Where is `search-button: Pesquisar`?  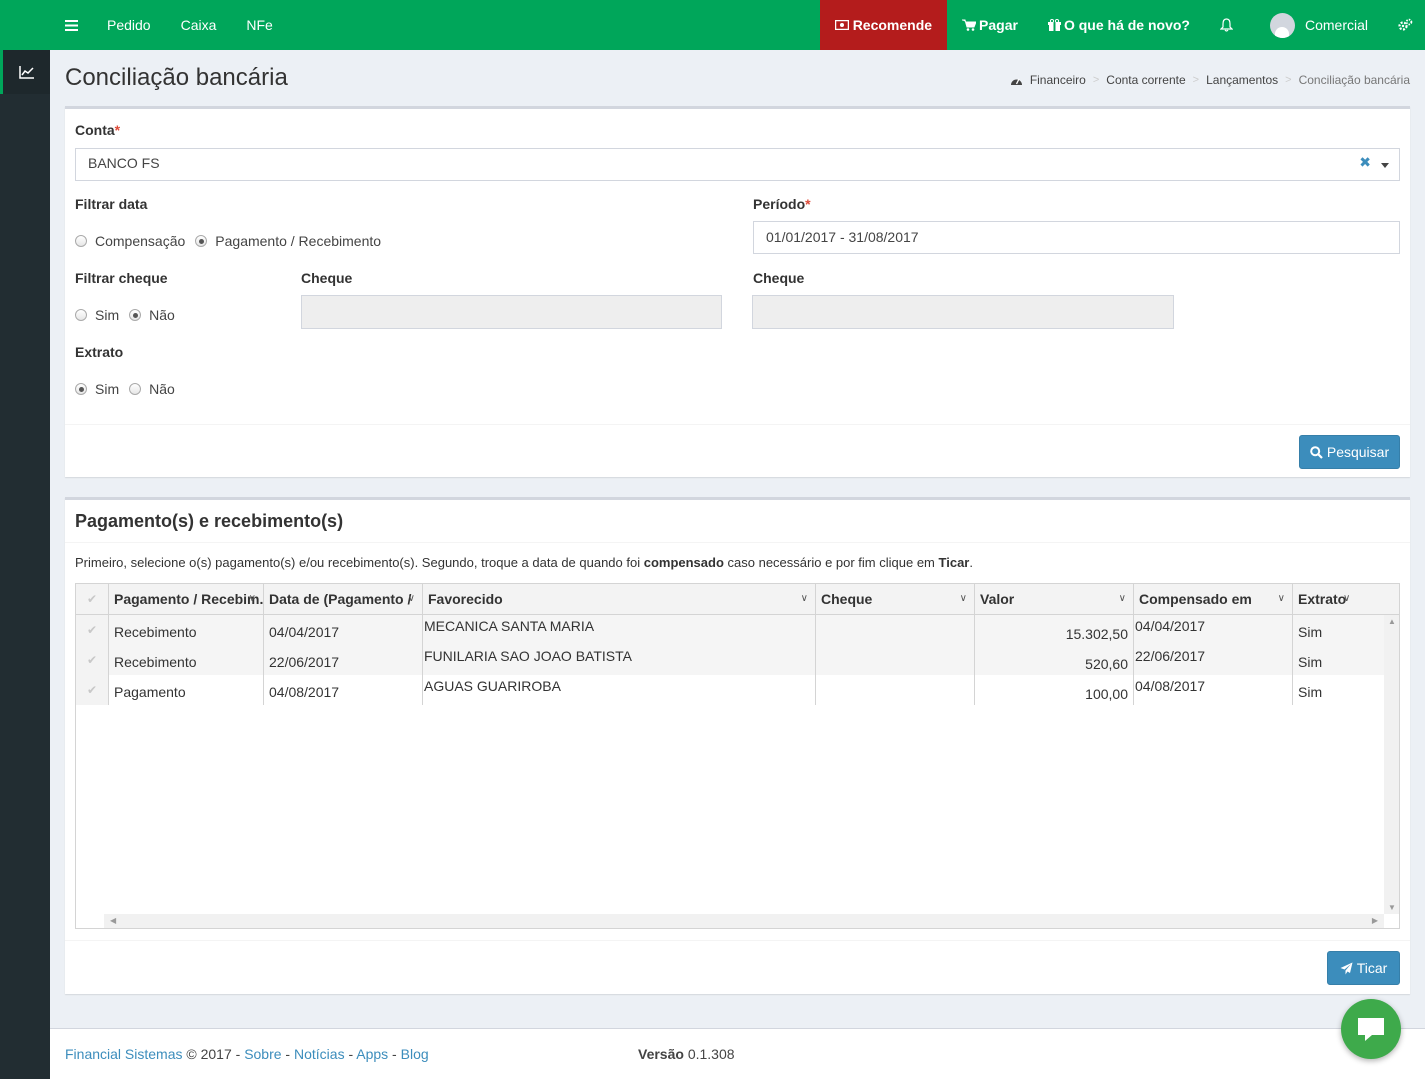 search-button: Pesquisar is located at coordinates (1349, 452).